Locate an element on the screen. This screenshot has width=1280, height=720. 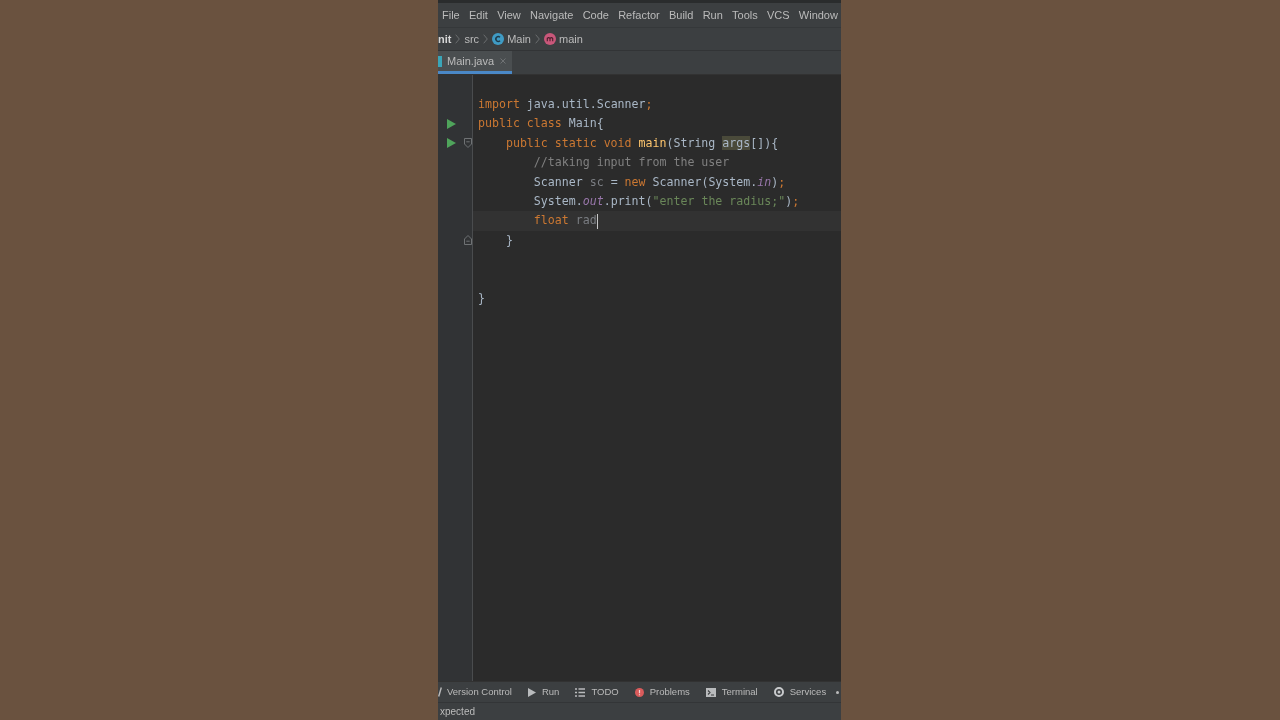
menu-item: Edit is located at coordinates (478, 15).